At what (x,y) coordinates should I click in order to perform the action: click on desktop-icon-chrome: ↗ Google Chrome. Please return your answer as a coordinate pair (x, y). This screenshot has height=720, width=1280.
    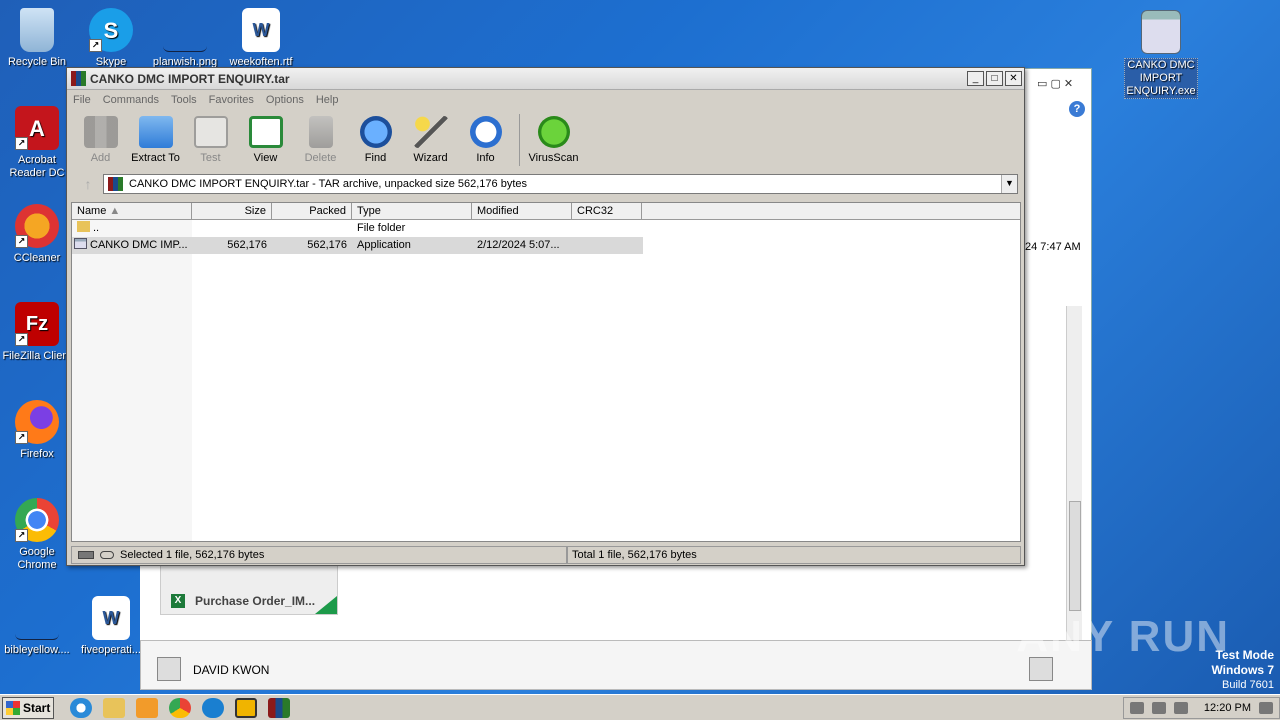
    Looking at the image, I should click on (37, 535).